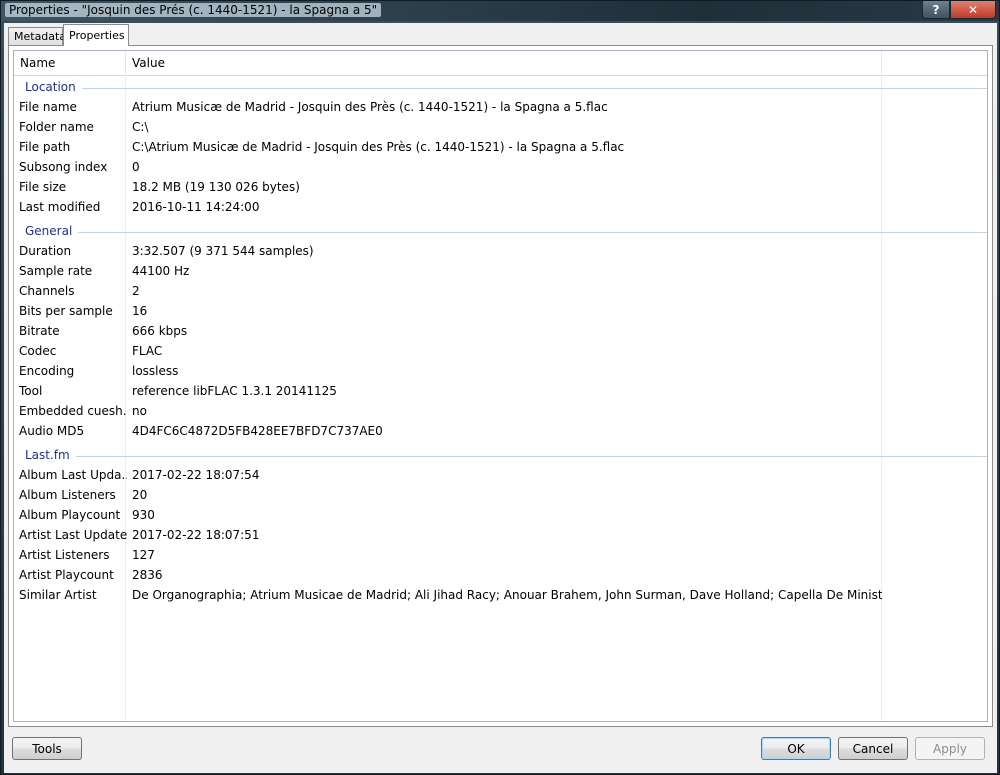 This screenshot has height=775, width=1000. Describe the element at coordinates (950, 748) in the screenshot. I see `apply-button: Apply` at that location.